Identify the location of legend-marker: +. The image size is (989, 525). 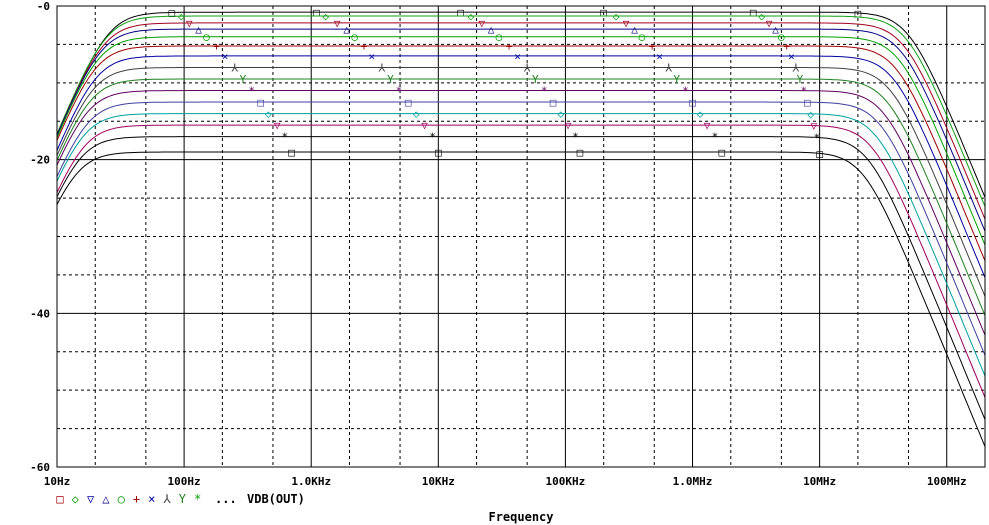
(136, 499).